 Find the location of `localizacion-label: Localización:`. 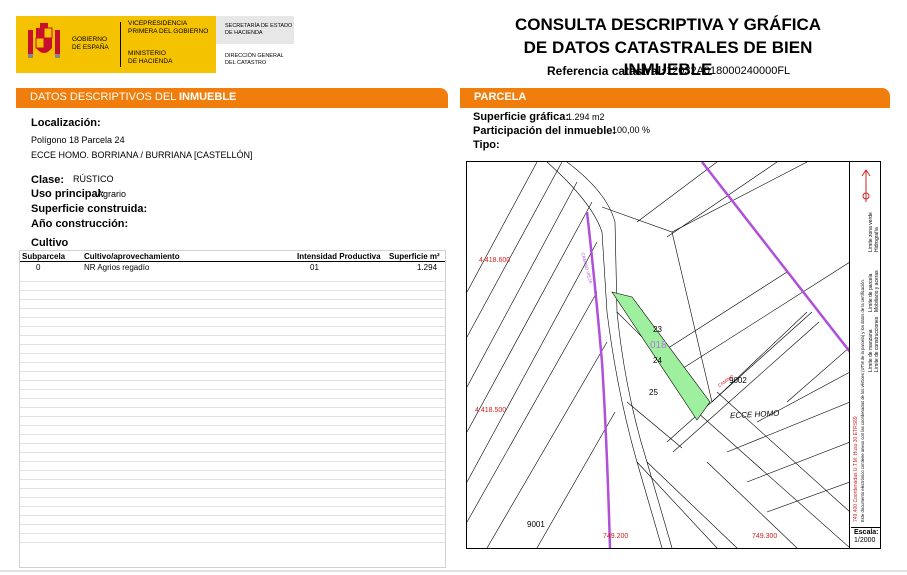

localizacion-label: Localización: is located at coordinates (66, 123).